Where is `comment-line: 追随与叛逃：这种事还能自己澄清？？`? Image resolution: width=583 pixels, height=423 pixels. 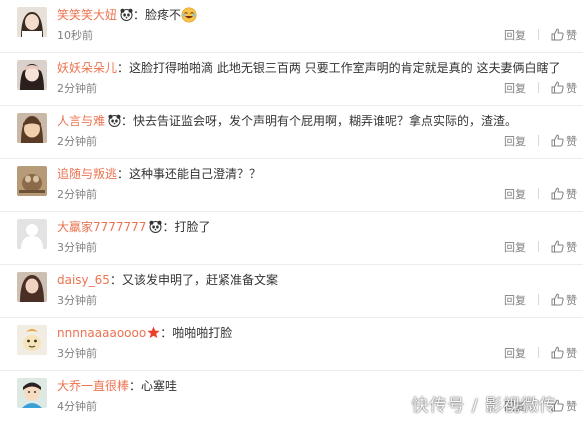 comment-line: 追随与叛逃：这种事还能自己澄清？？ is located at coordinates (317, 174).